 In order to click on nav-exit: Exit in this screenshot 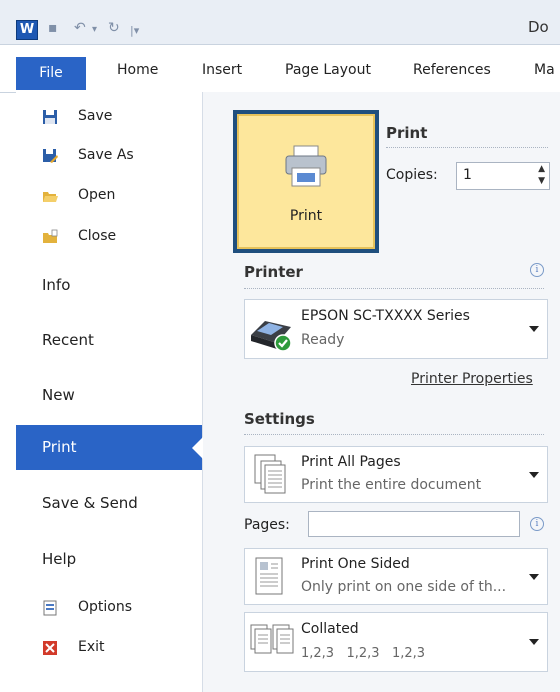, I will do `click(109, 649)`.